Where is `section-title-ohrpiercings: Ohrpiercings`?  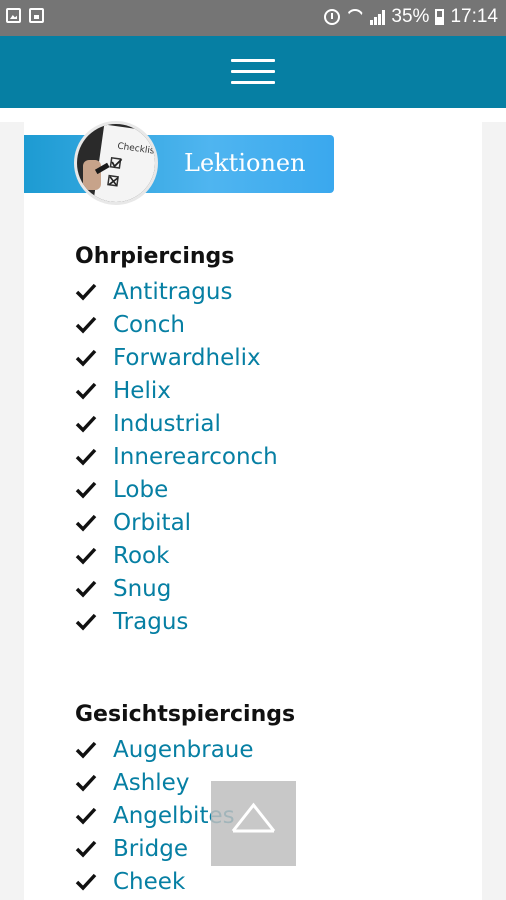 section-title-ohrpiercings: Ohrpiercings is located at coordinates (155, 256).